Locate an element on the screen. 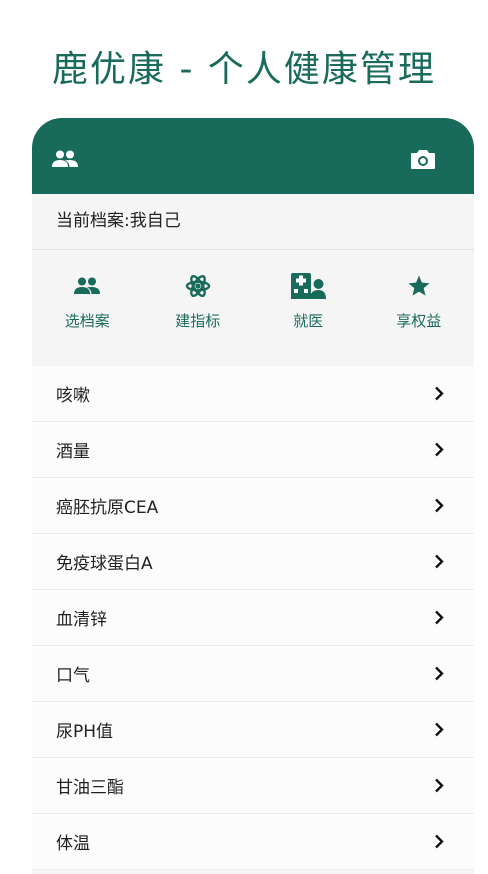  app-title: 鹿优康 - 个人健康管理 is located at coordinates (244, 69).